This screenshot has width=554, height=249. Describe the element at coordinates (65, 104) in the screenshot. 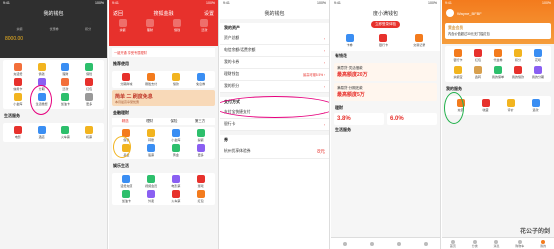

I see `grid-item-label: 加油卡` at that location.